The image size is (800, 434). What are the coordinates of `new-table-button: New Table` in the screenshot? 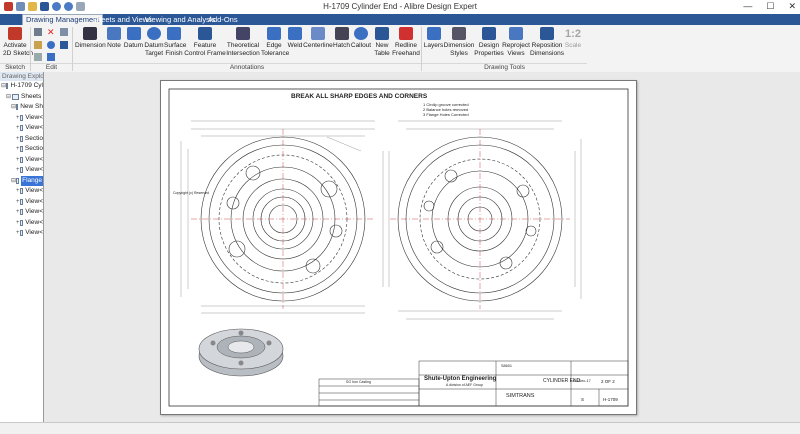 It's located at (382, 42).